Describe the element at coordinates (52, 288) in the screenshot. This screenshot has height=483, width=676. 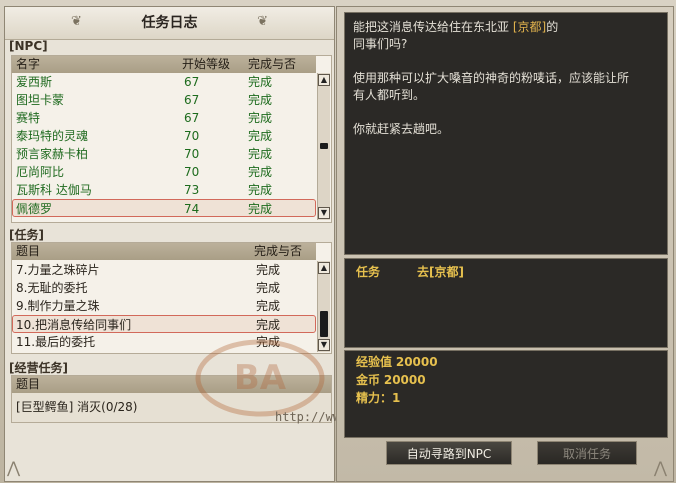
I see `quest-title: 8.无耻的委托` at that location.